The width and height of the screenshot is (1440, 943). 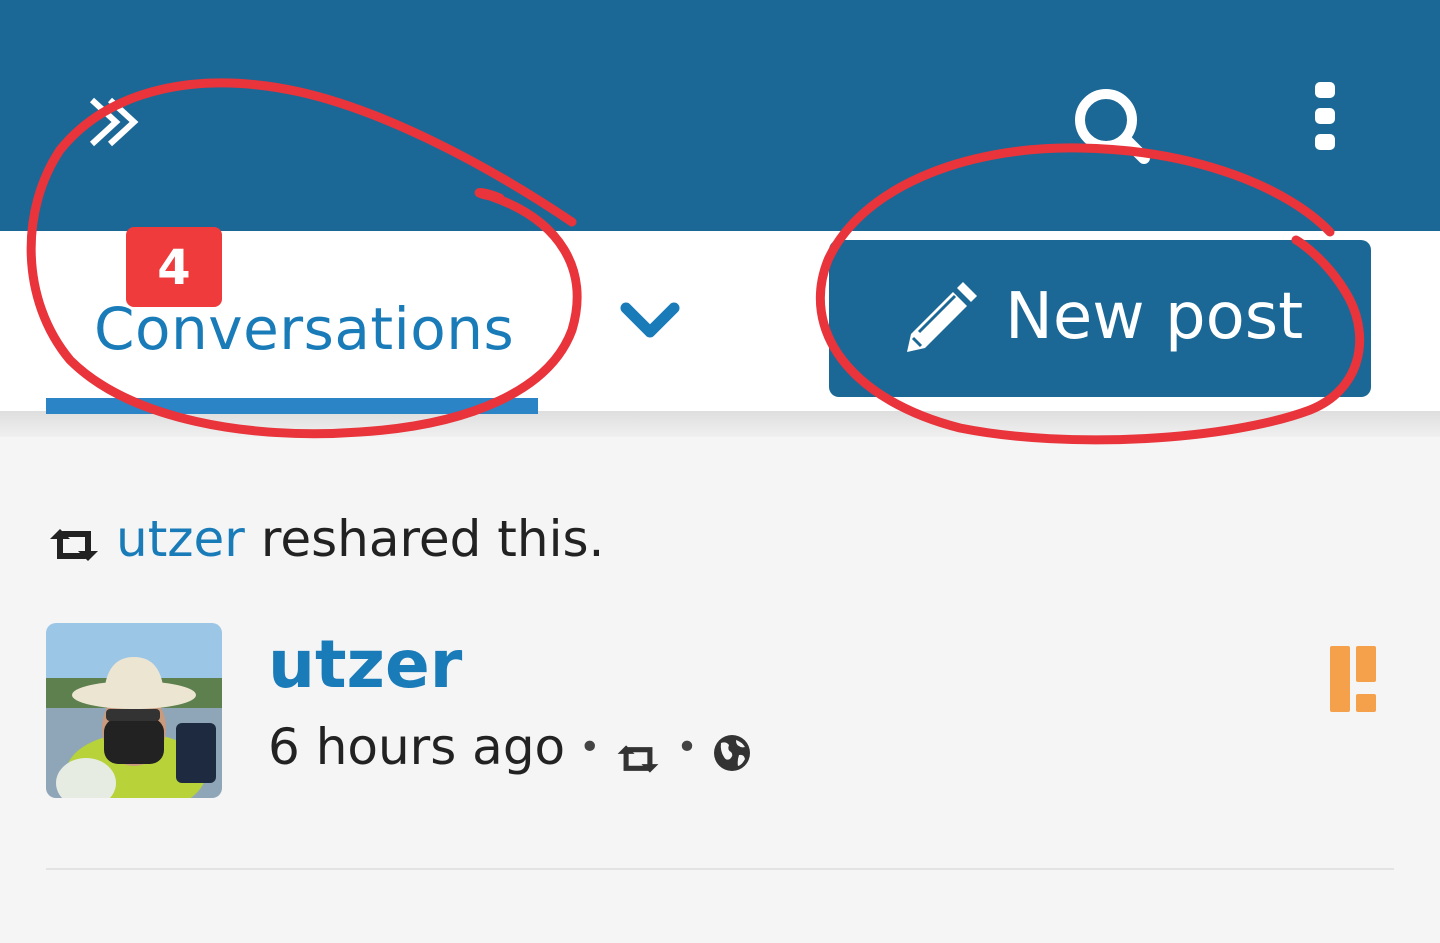 I want to click on post-timestamp: 6 hours ago, so click(x=416, y=747).